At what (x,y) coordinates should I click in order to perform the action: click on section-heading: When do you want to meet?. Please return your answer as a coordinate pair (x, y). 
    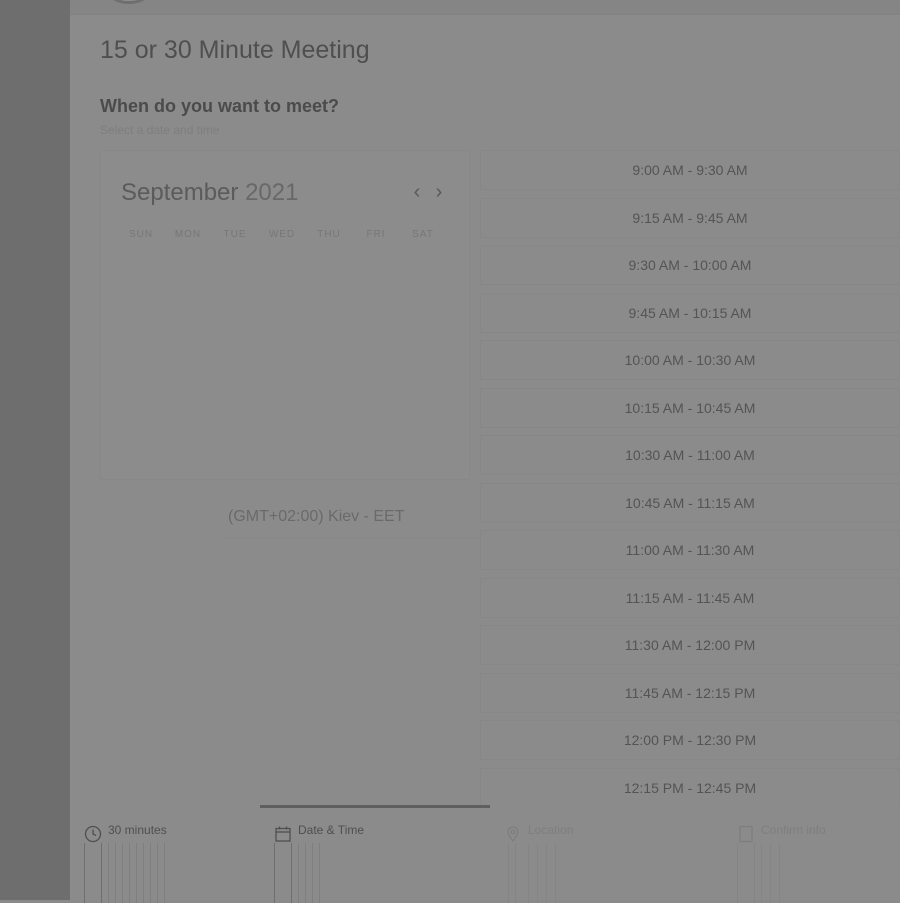
    Looking at the image, I should click on (219, 106).